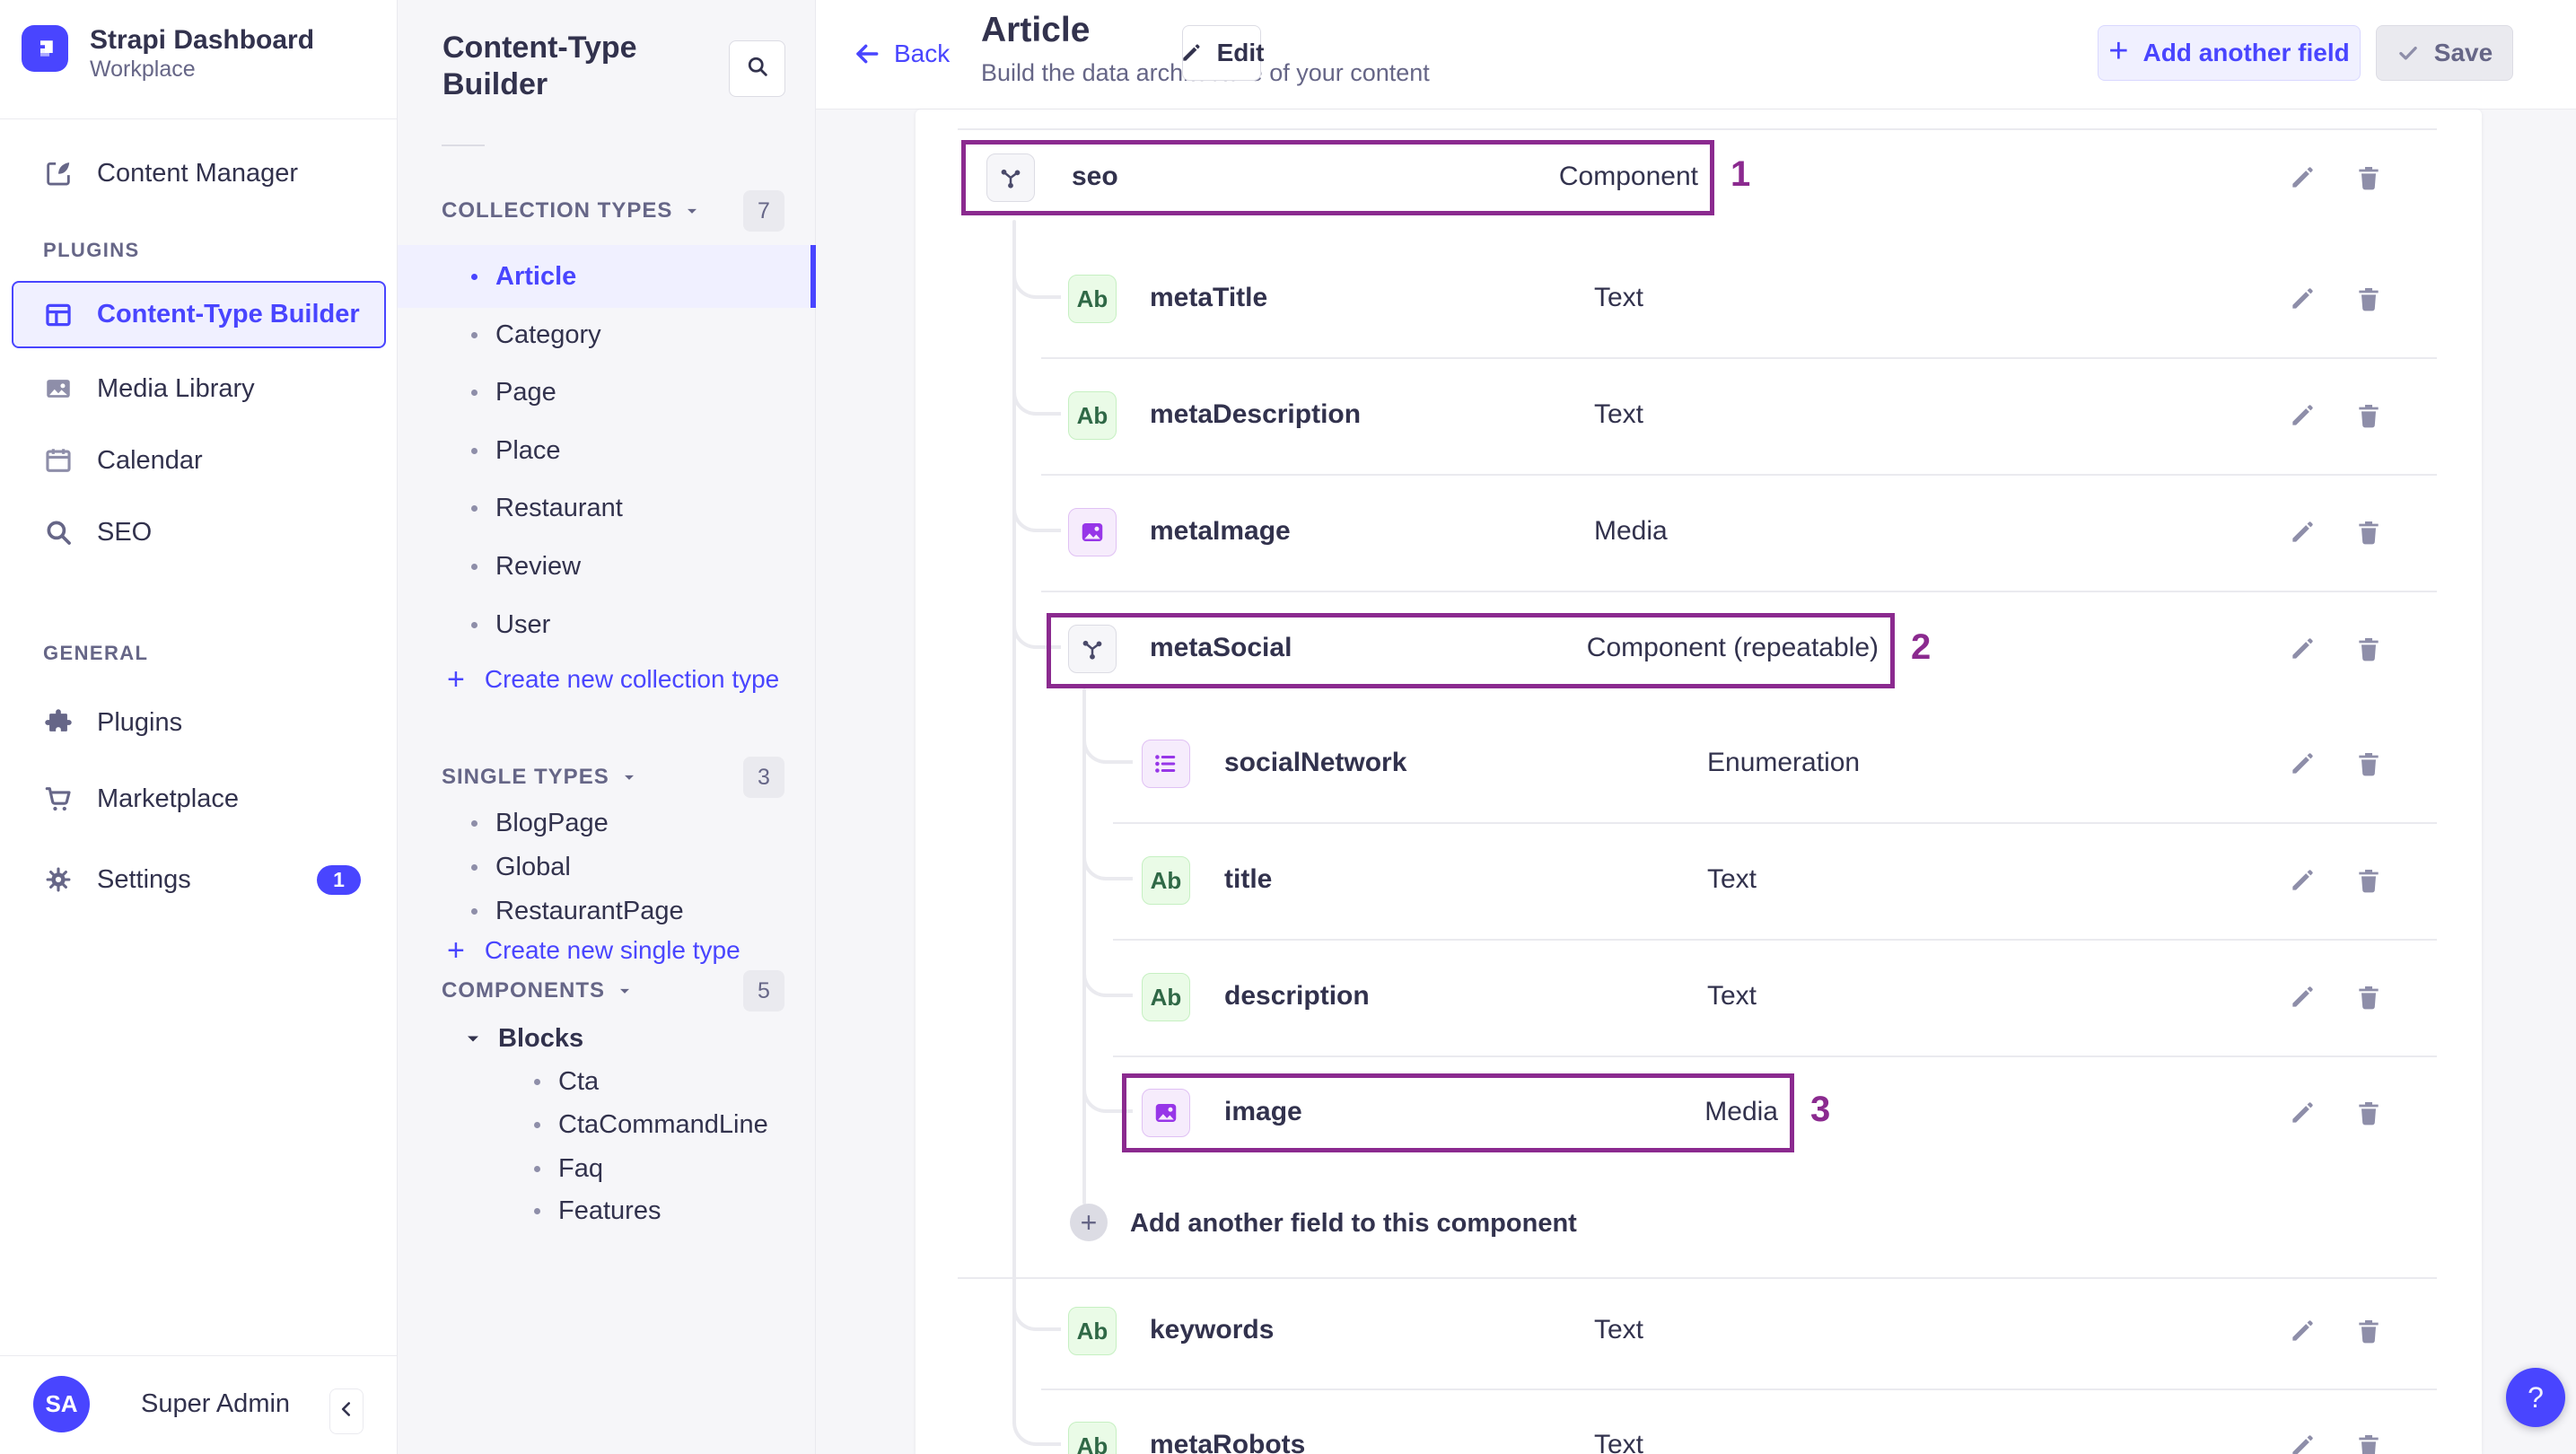 The image size is (2576, 1454). I want to click on add-field-to-component-label: Add another field to this component, so click(1353, 1223).